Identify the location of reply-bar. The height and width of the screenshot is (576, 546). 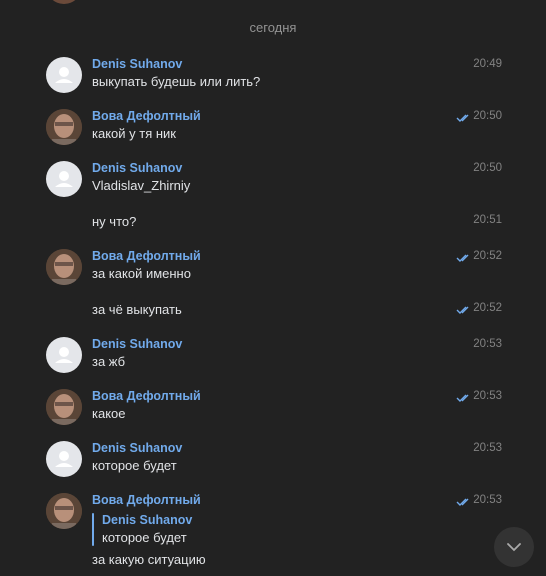
(93, 529).